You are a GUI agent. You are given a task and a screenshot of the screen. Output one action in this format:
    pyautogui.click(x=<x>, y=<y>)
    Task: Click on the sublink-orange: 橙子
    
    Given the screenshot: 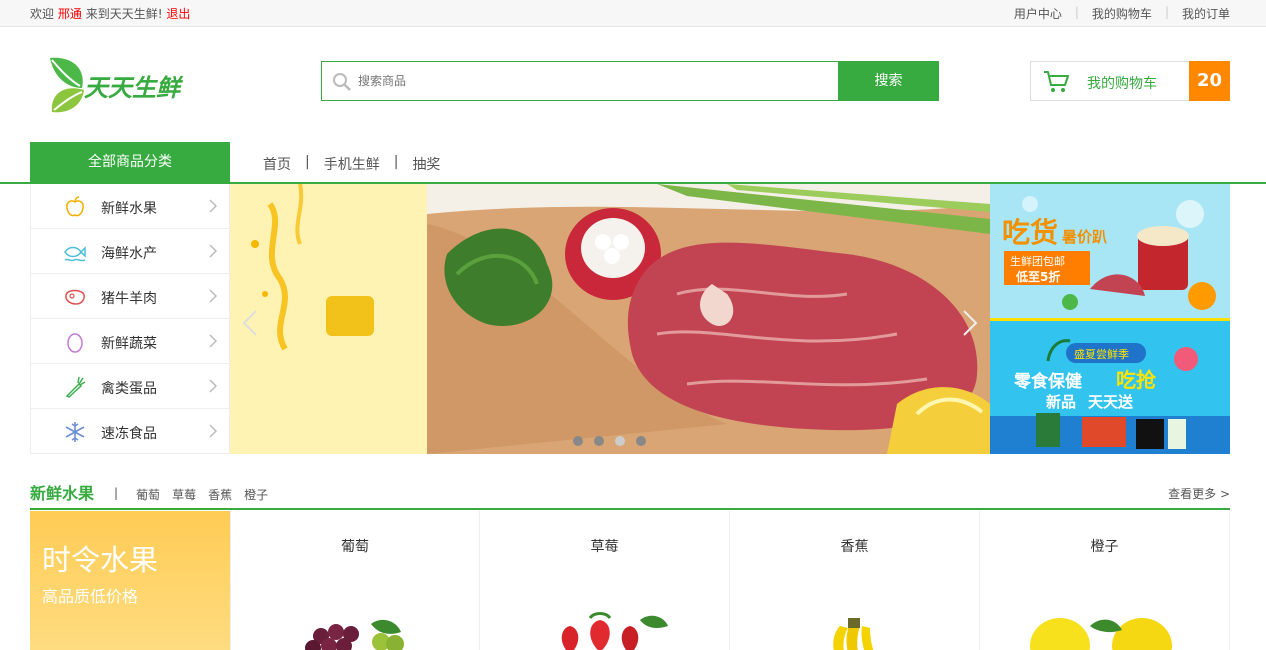 What is the action you would take?
    pyautogui.click(x=256, y=494)
    